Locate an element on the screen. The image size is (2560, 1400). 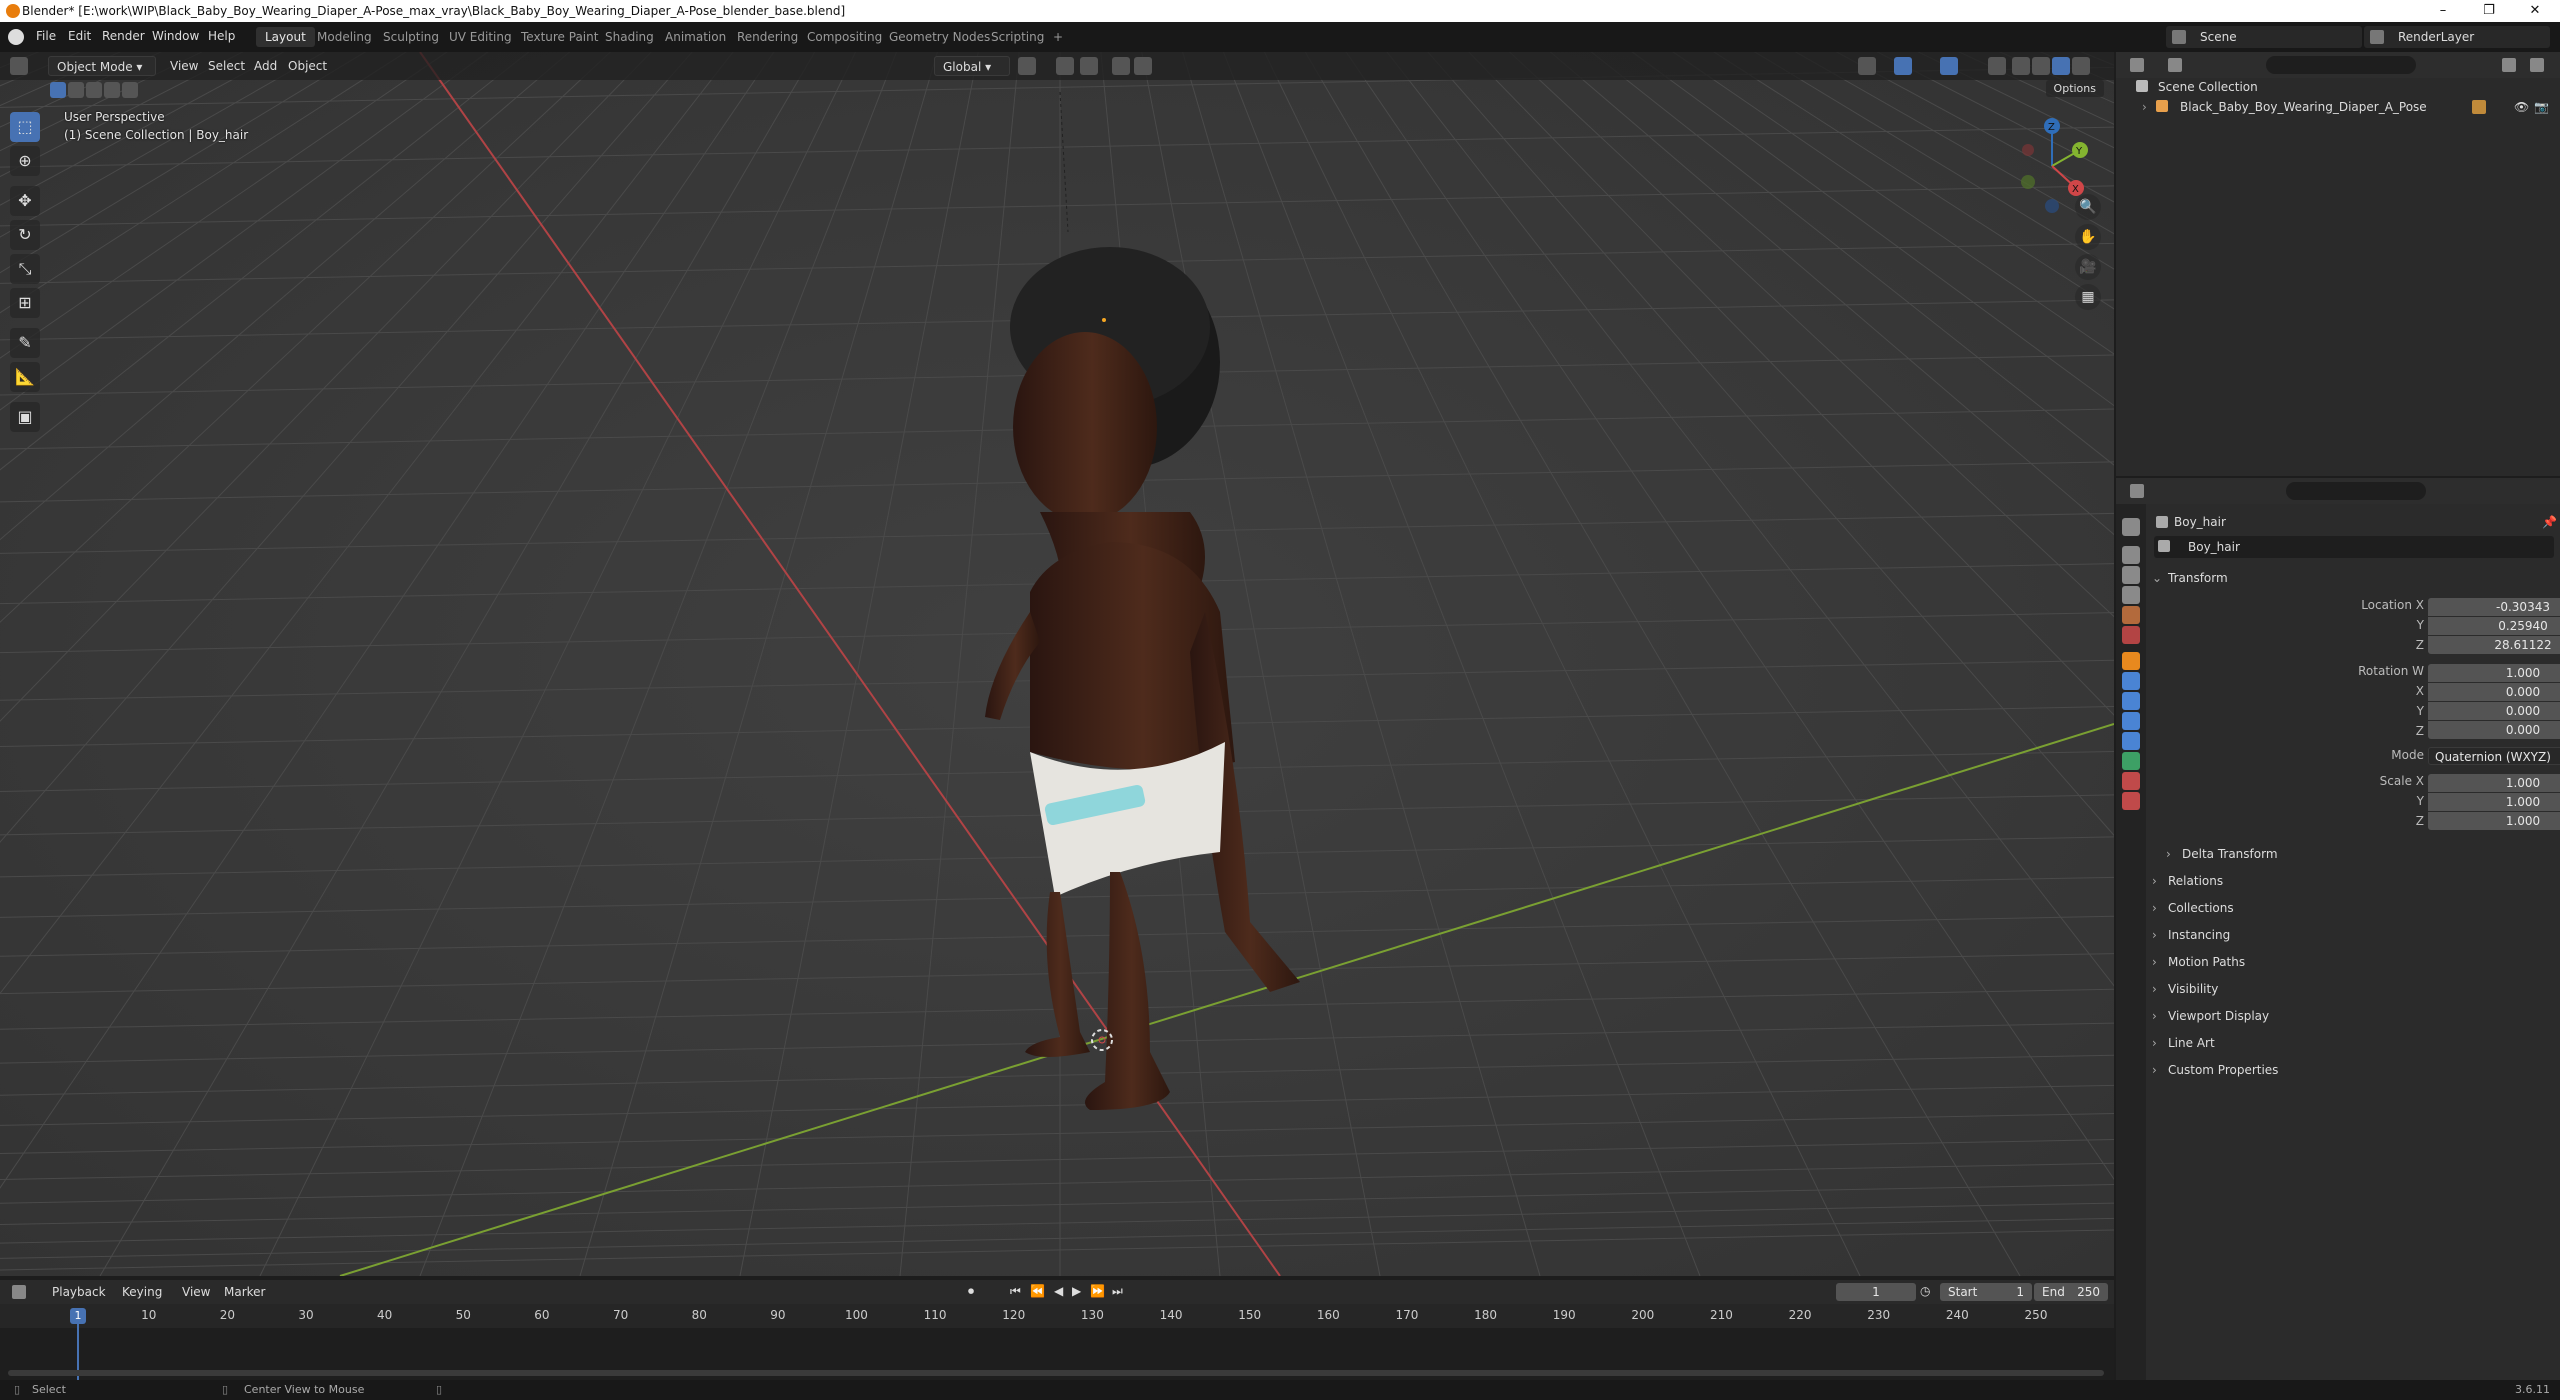
zoom-icon: 🔍 is located at coordinates (2088, 207).